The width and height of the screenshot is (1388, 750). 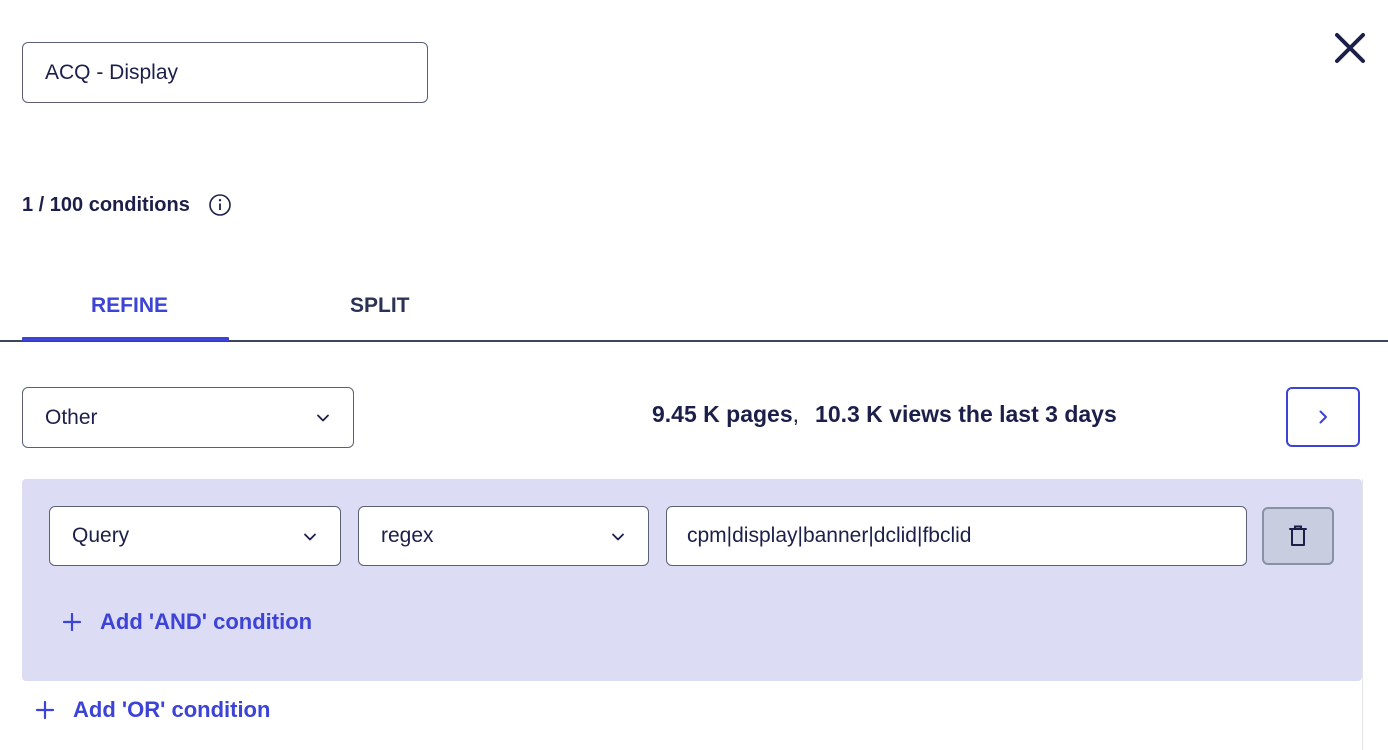 I want to click on add-or-condition-button: Add 'OR' condition, so click(x=152, y=710).